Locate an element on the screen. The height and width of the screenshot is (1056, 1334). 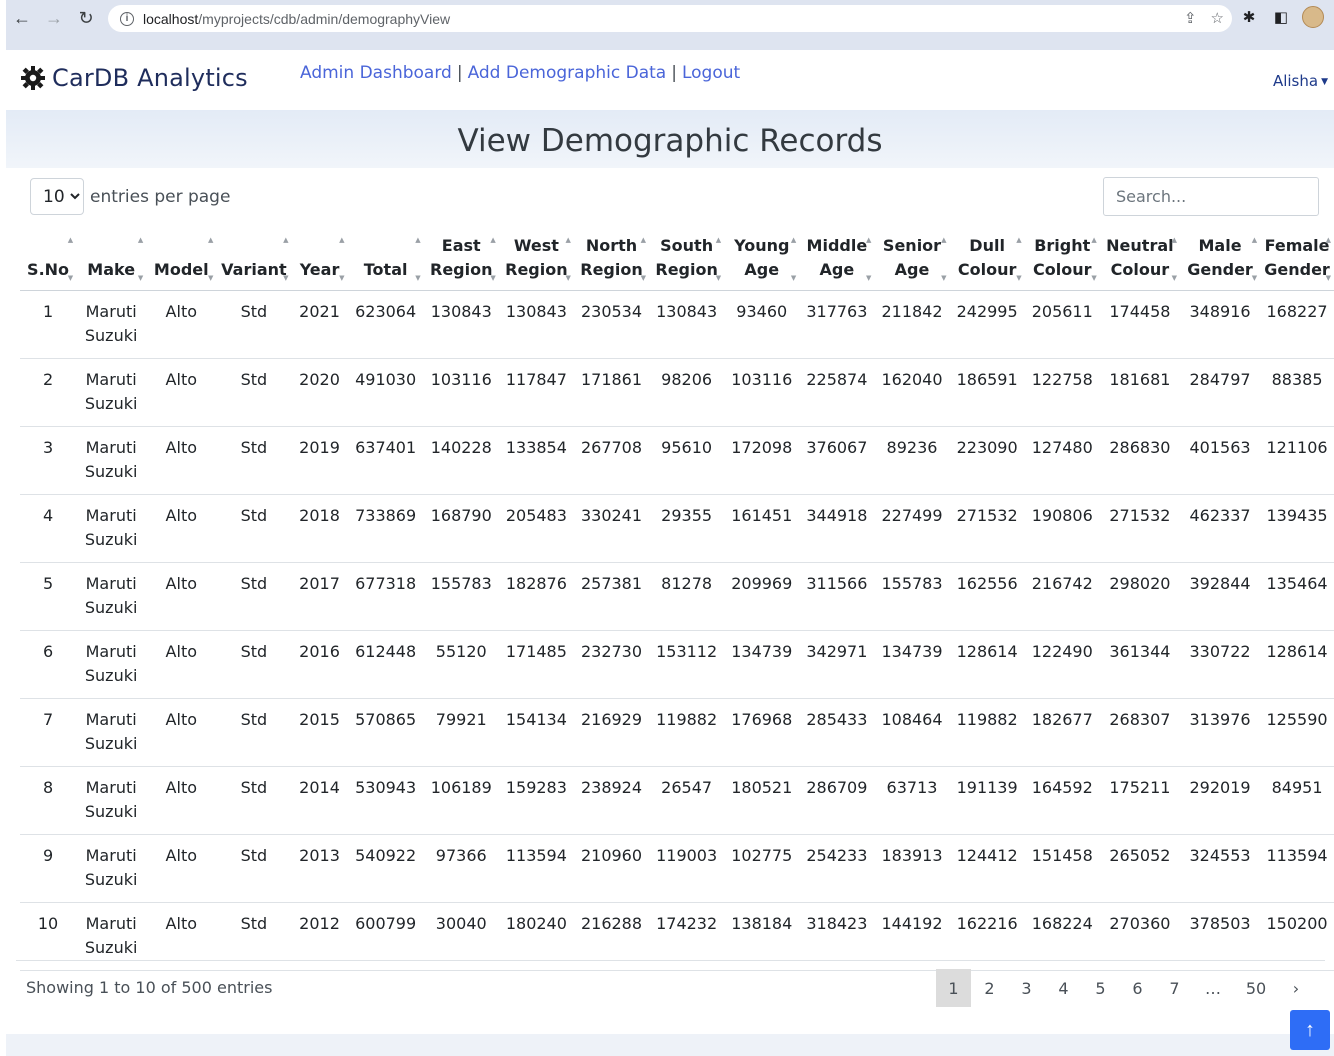
table-cell: Std is located at coordinates (254, 528).